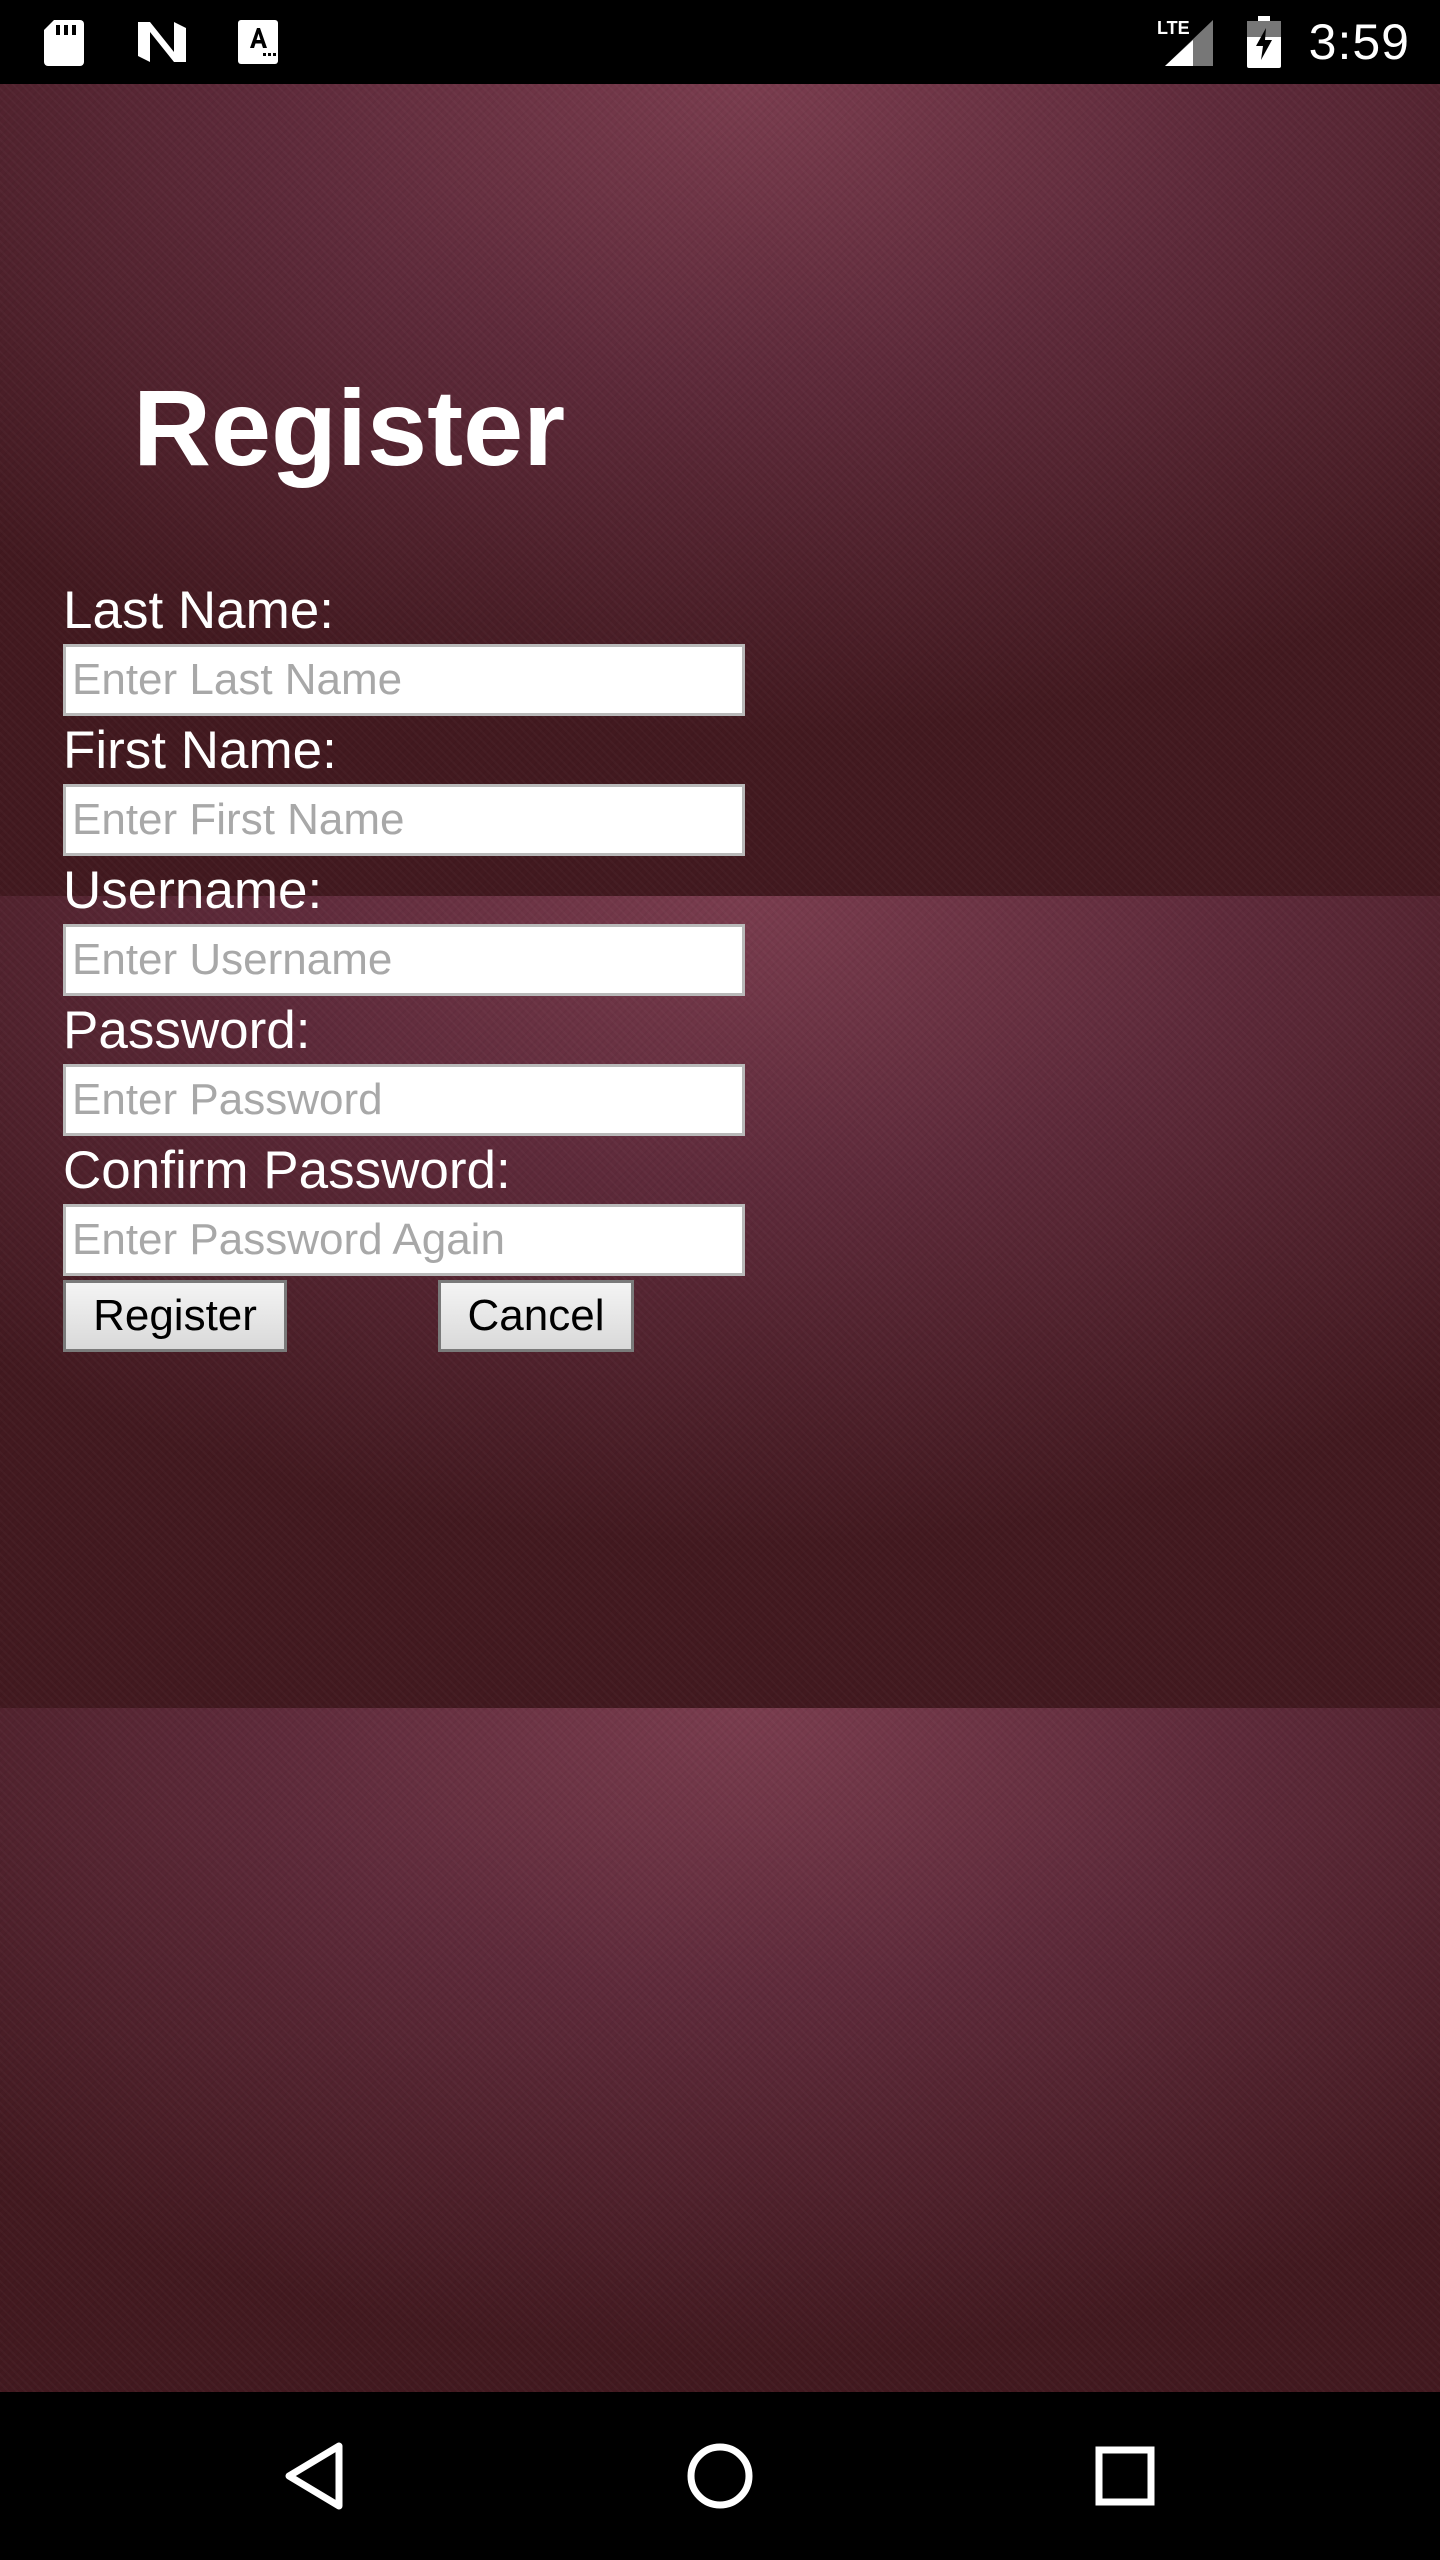 The image size is (1440, 2560). I want to click on username-label: Username:, so click(193, 890).